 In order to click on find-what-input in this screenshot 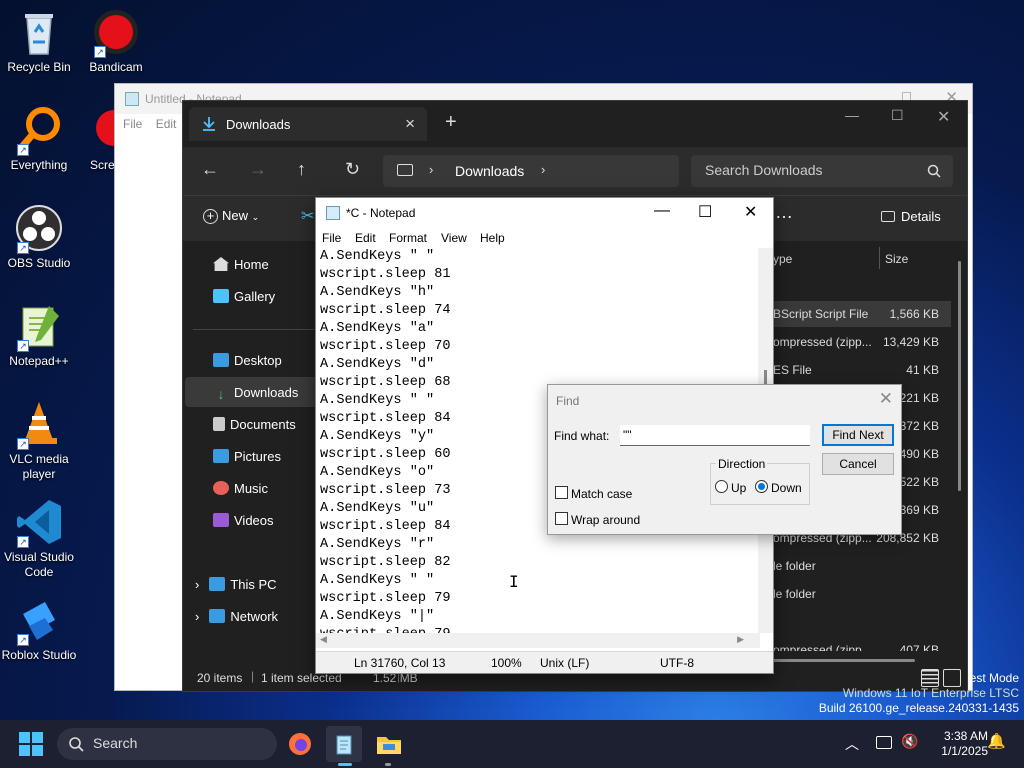, I will do `click(715, 435)`.